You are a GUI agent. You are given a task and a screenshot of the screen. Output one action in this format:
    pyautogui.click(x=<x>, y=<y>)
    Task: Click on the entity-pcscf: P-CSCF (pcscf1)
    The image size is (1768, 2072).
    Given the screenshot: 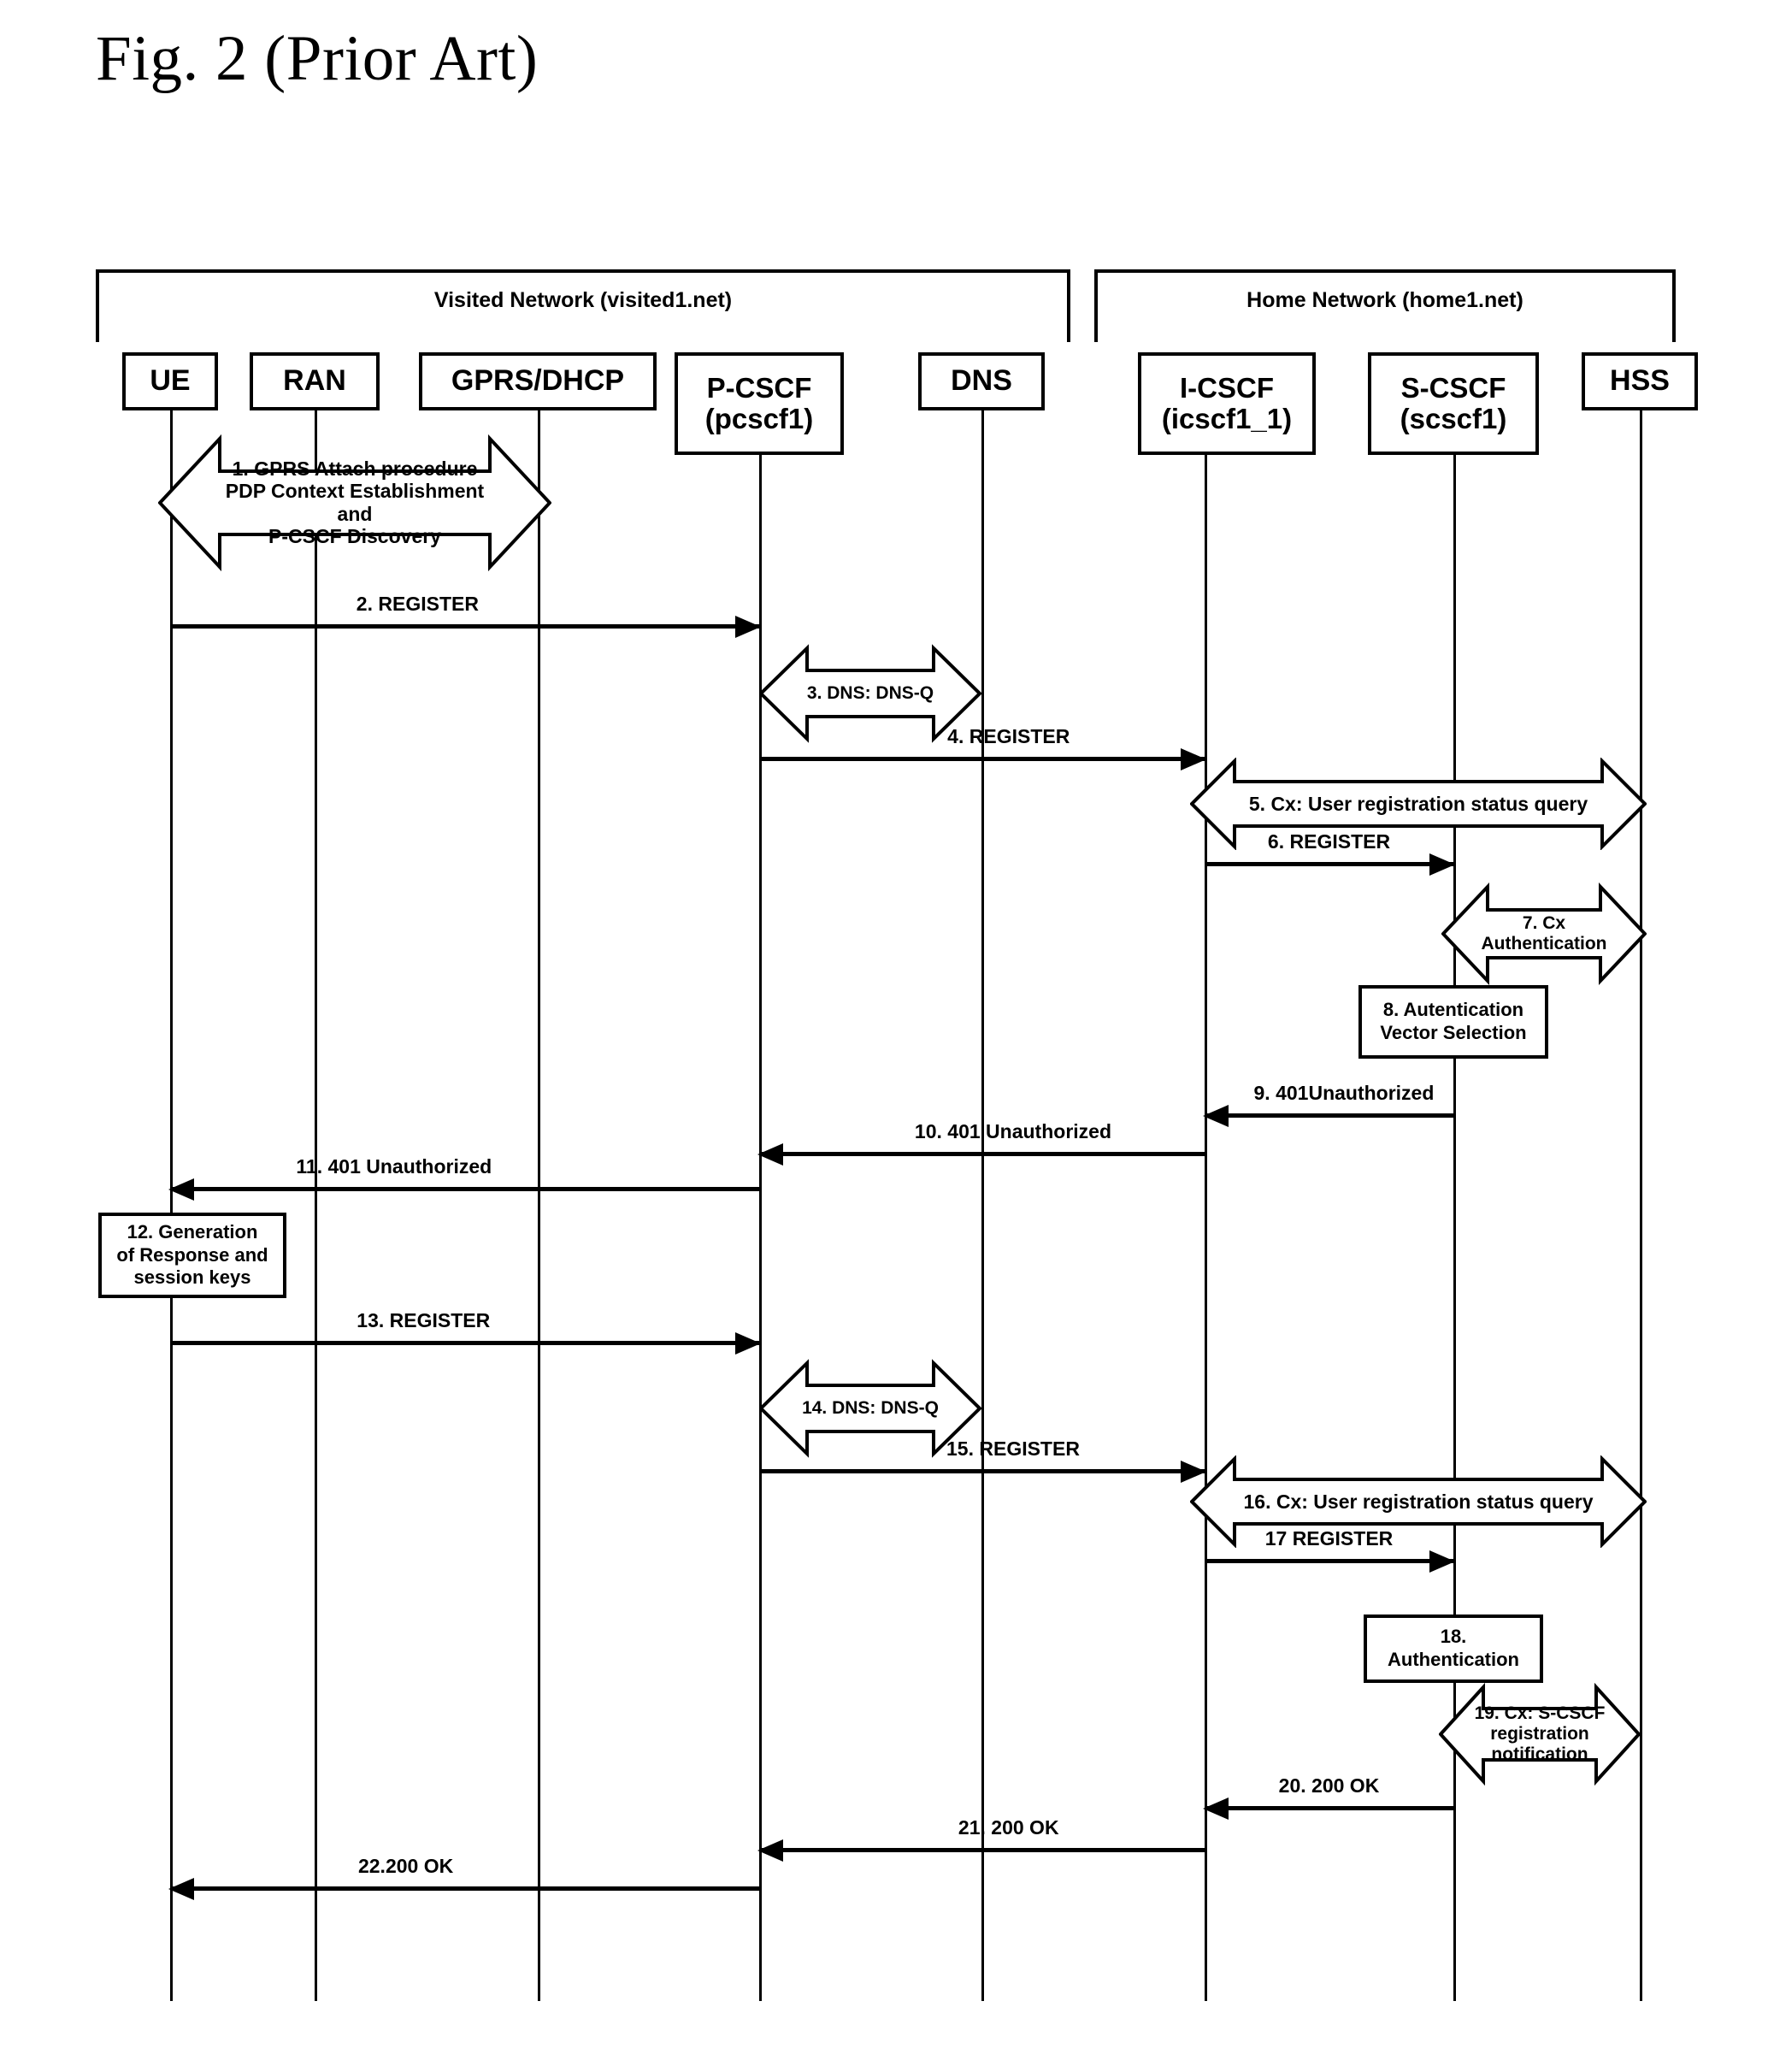 What is the action you would take?
    pyautogui.click(x=759, y=404)
    